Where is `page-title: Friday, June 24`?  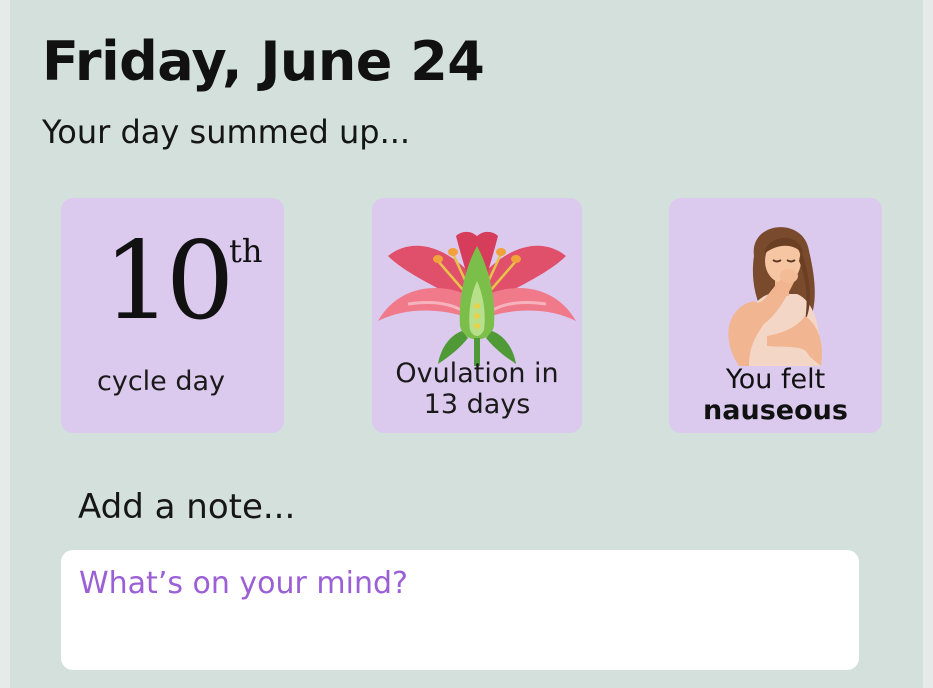 page-title: Friday, June 24 is located at coordinates (263, 61).